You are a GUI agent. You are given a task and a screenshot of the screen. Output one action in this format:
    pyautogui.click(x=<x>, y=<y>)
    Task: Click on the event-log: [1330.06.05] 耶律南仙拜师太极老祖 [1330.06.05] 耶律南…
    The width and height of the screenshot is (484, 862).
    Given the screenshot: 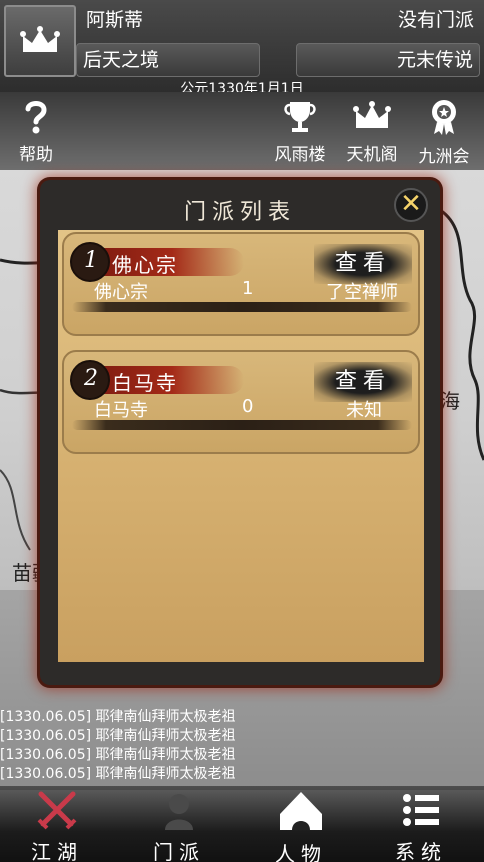 What is the action you would take?
    pyautogui.click(x=242, y=746)
    